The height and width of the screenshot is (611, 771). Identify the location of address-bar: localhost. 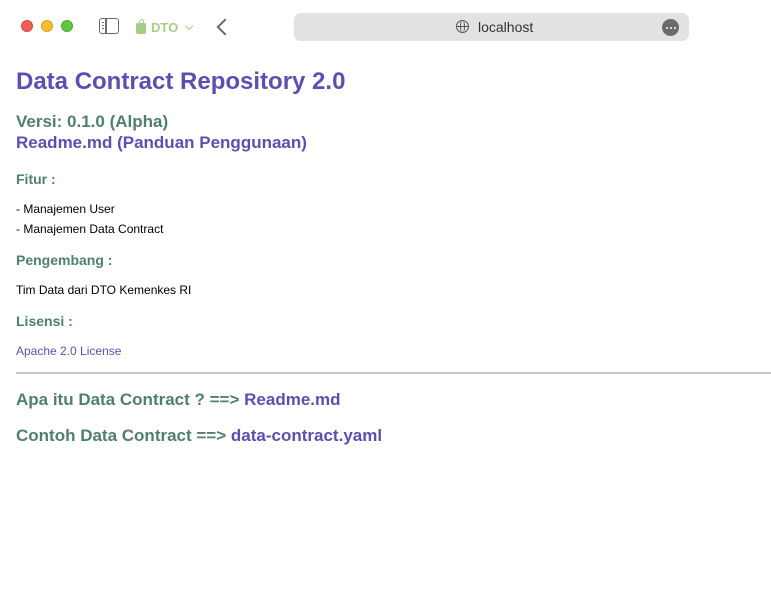
(491, 27).